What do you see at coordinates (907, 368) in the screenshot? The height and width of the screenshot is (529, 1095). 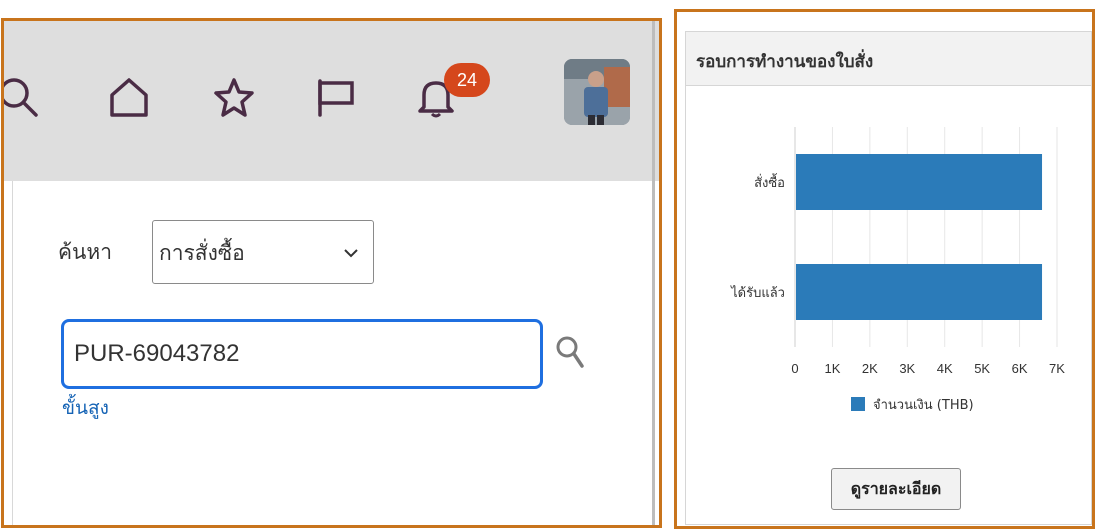 I see `x-tick-label: 3K` at bounding box center [907, 368].